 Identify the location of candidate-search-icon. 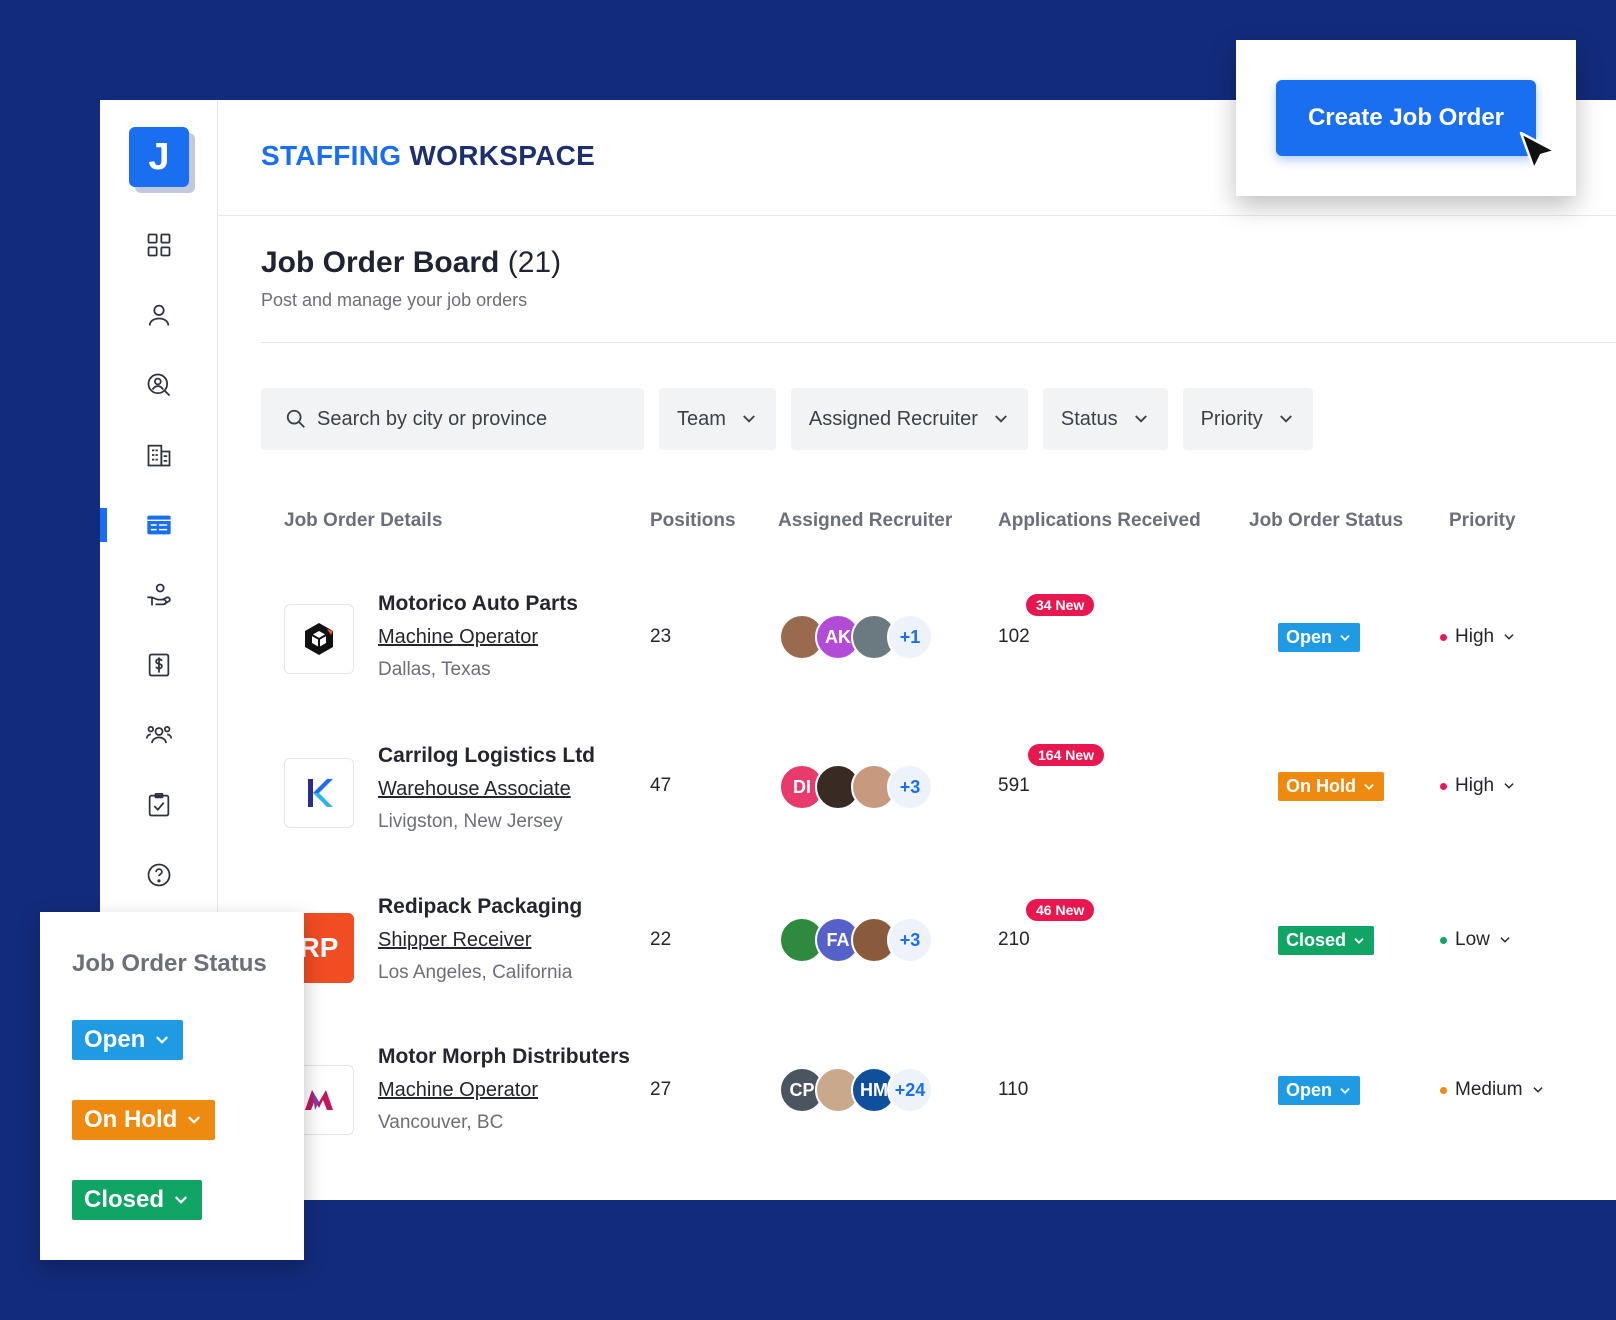
(159, 385).